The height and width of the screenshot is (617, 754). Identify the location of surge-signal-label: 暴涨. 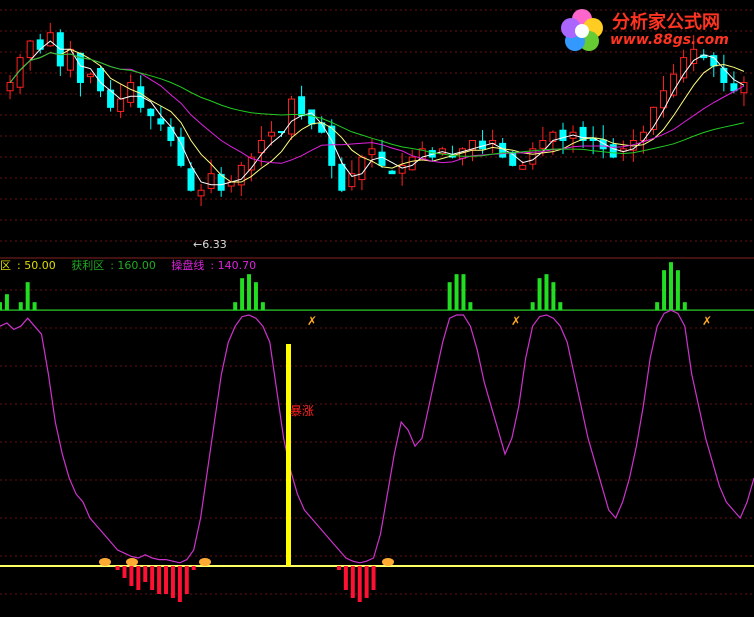
(302, 411).